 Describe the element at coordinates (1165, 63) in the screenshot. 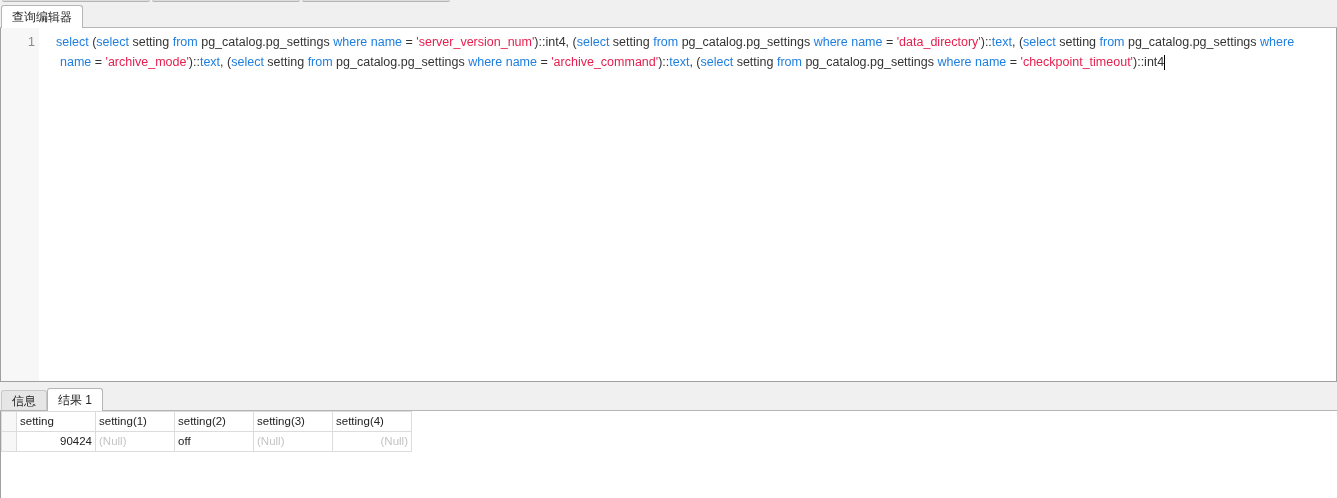

I see `text-cursor` at that location.